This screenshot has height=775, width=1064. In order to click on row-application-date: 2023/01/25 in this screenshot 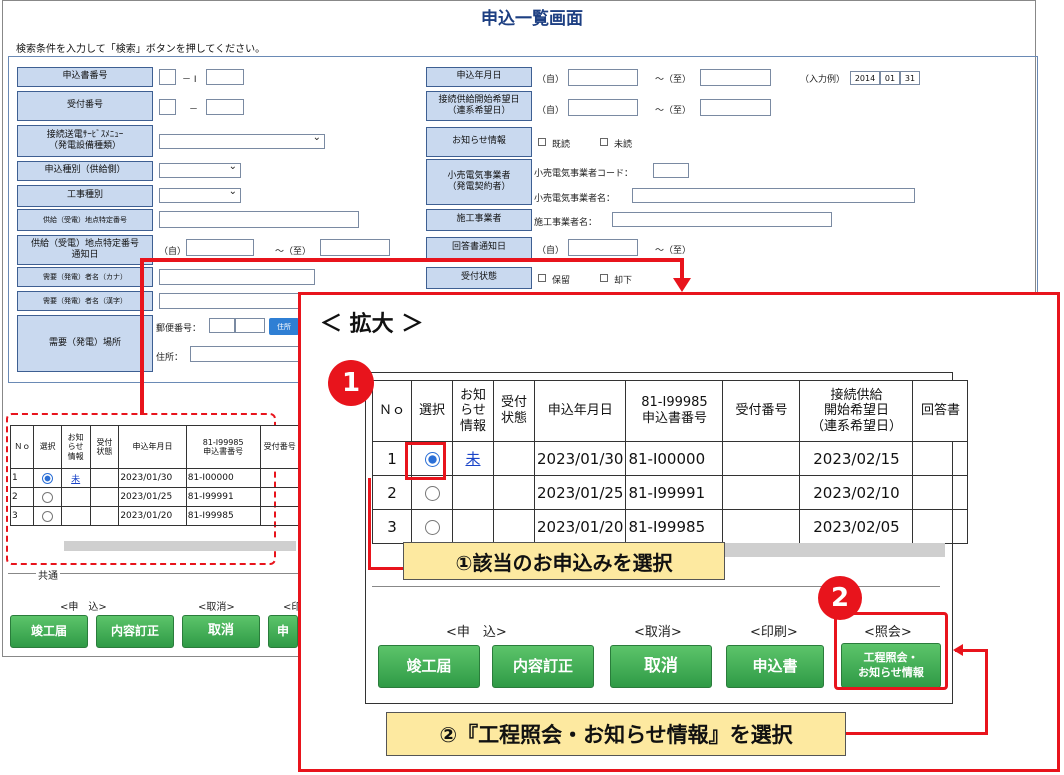, I will do `click(152, 497)`.